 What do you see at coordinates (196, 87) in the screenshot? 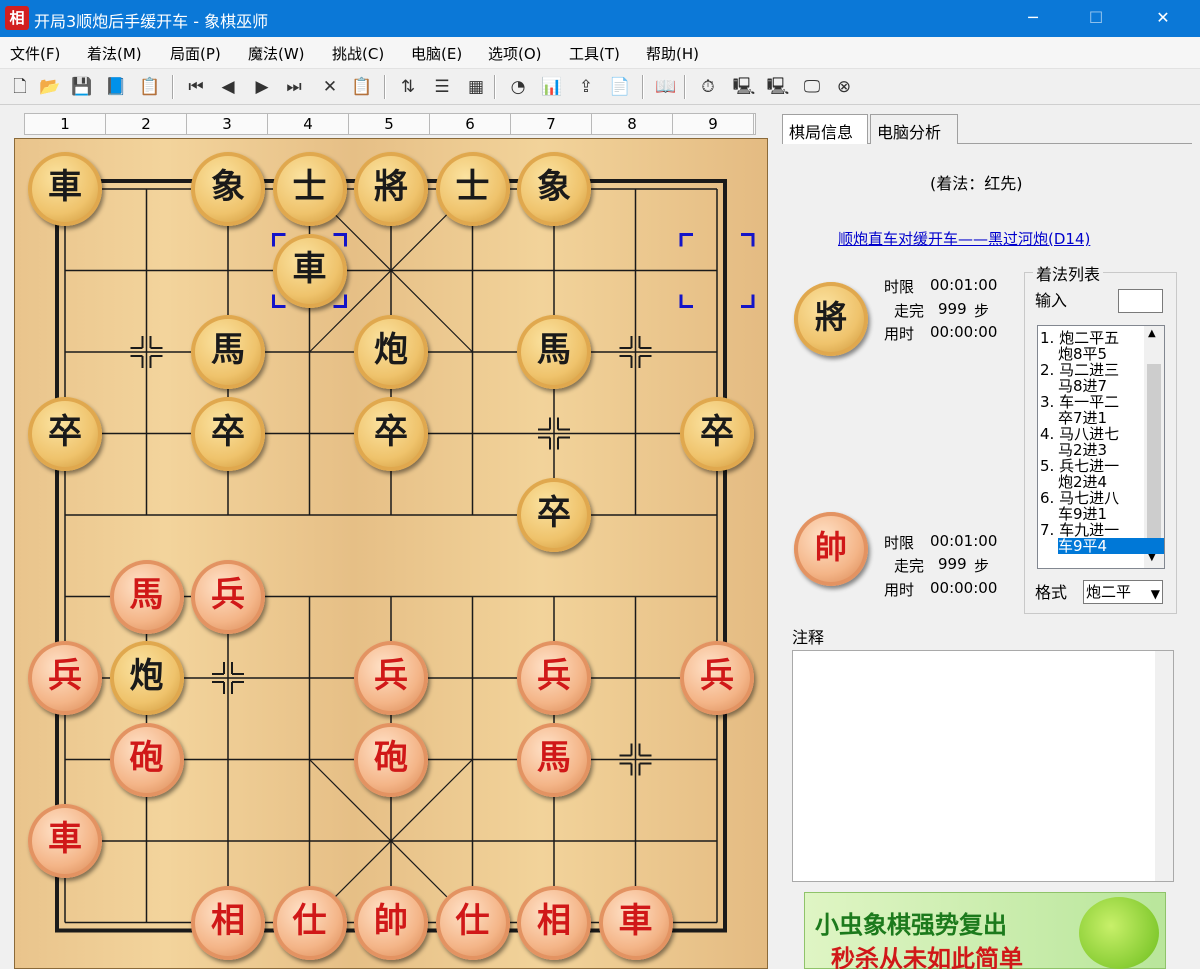
I see `first-move-icon: ⏮` at bounding box center [196, 87].